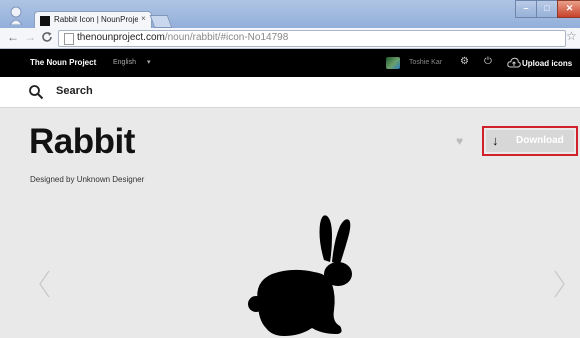 This screenshot has width=580, height=338. I want to click on page-icon, so click(69, 39).